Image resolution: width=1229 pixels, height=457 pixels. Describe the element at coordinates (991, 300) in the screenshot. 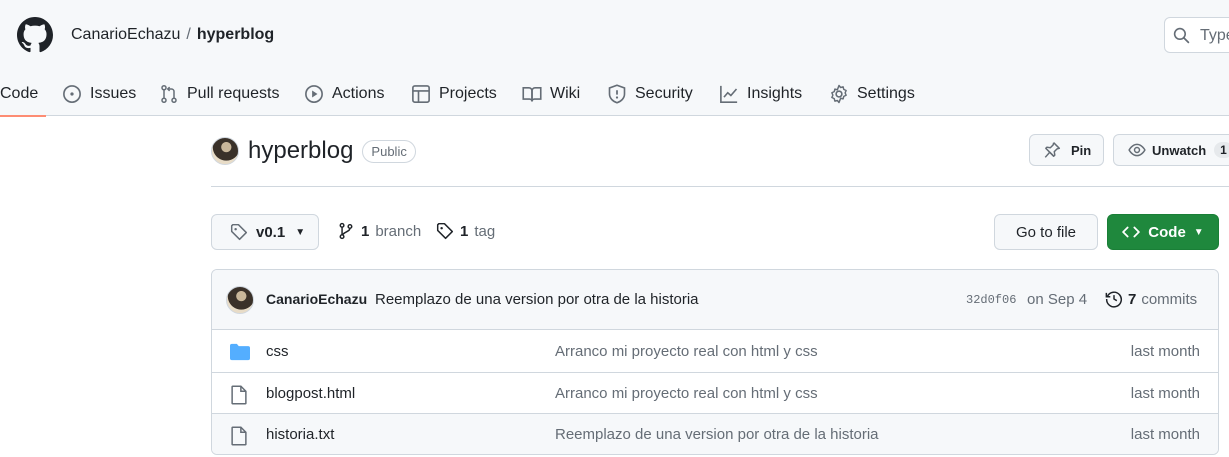

I see `commit-sha: 32d0f06` at that location.